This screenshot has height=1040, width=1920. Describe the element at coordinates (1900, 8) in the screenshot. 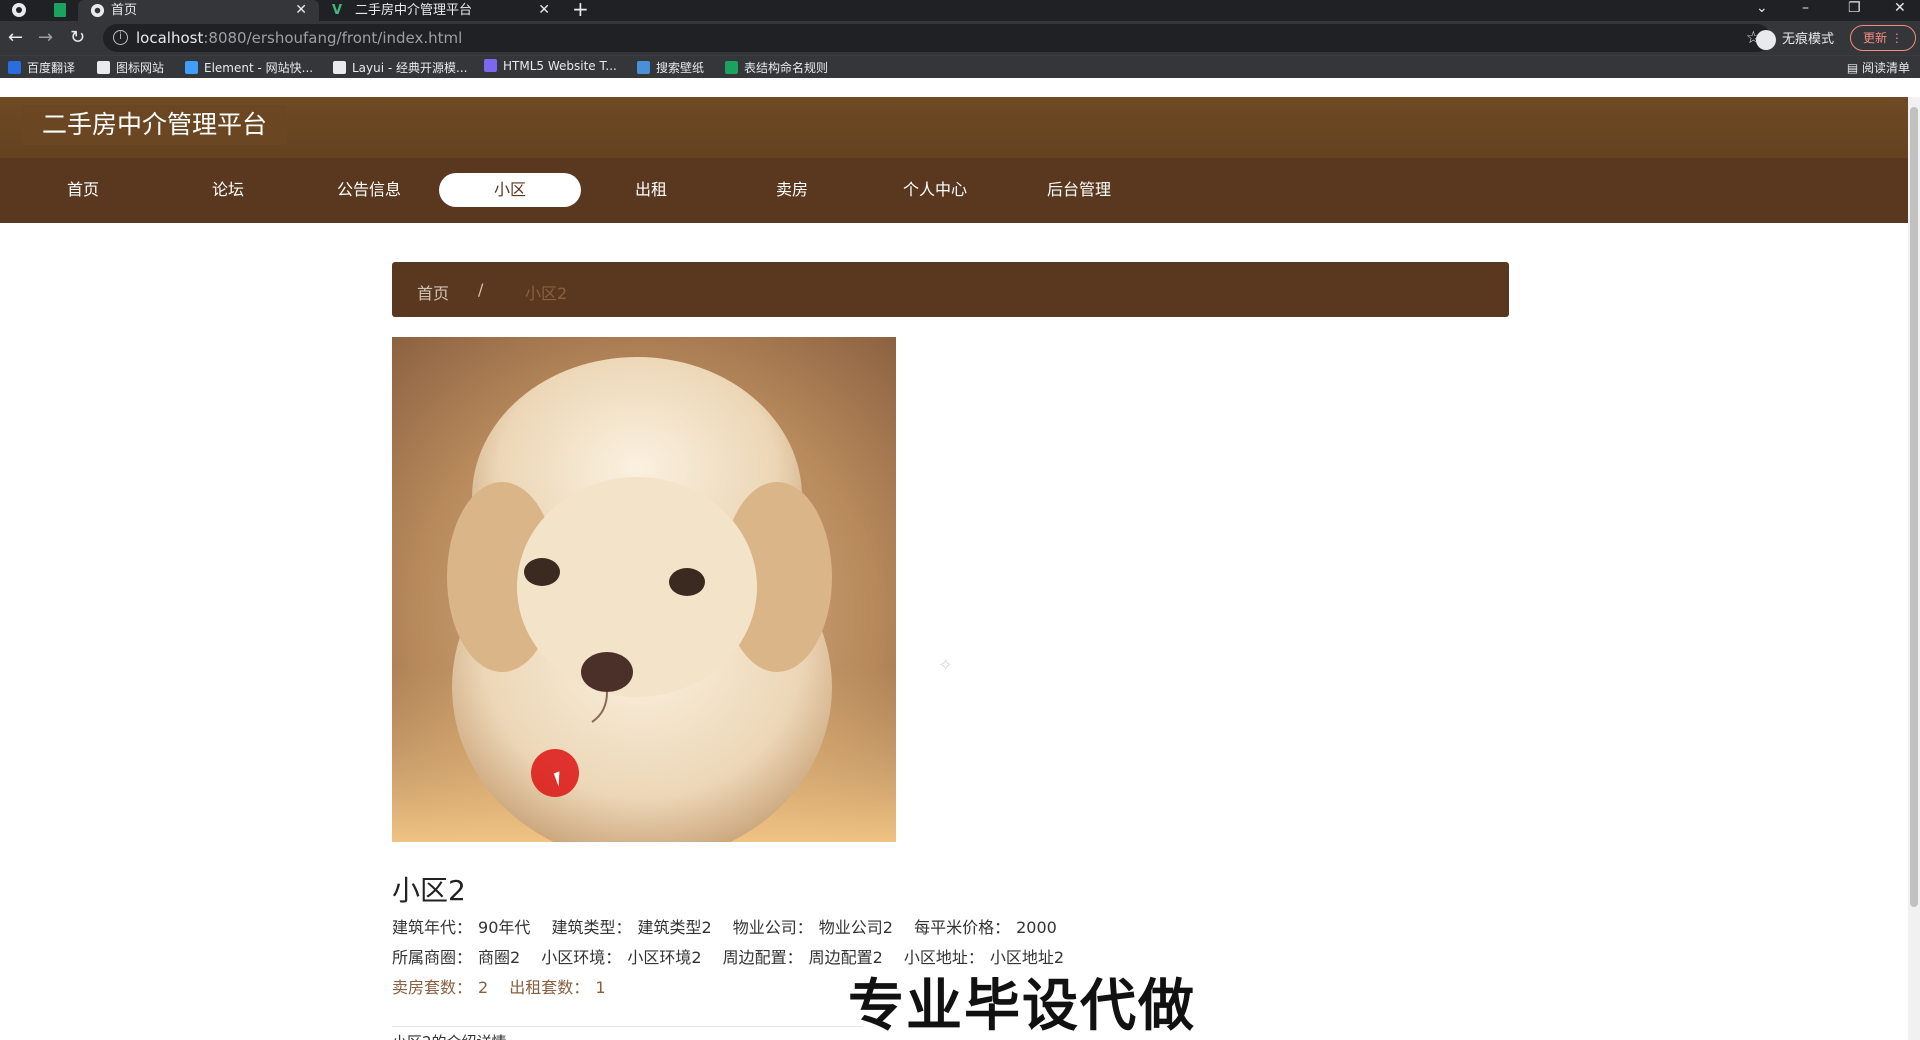

I see `close-window-button: ✕` at that location.